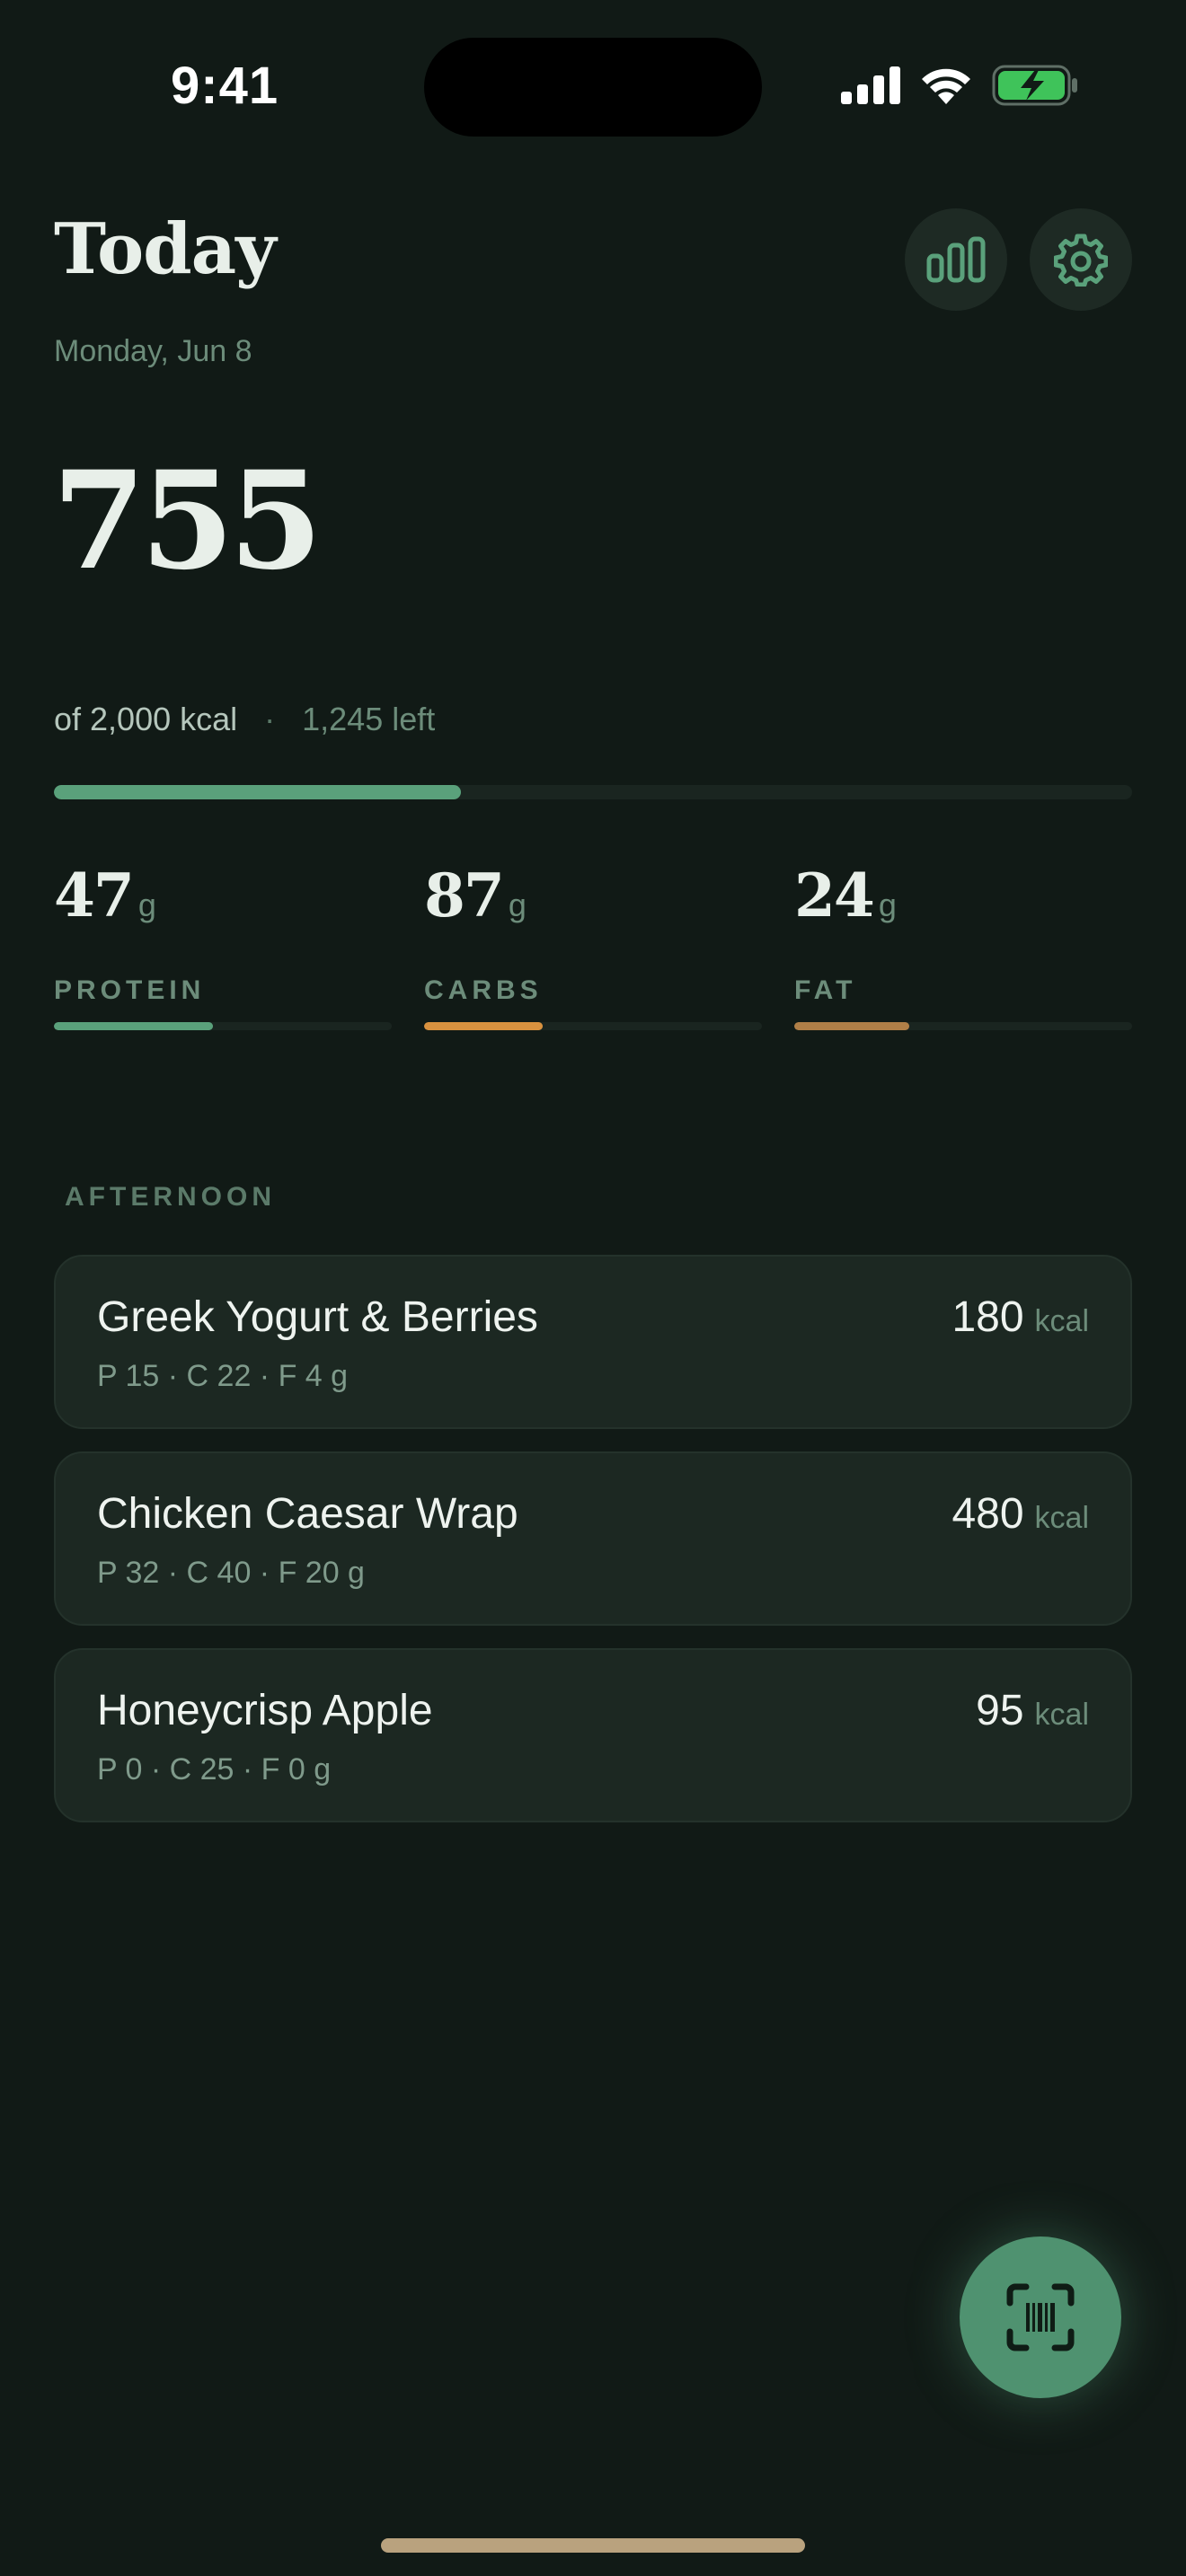 This screenshot has height=2576, width=1186. What do you see at coordinates (834, 895) in the screenshot?
I see `fat-value: 24` at bounding box center [834, 895].